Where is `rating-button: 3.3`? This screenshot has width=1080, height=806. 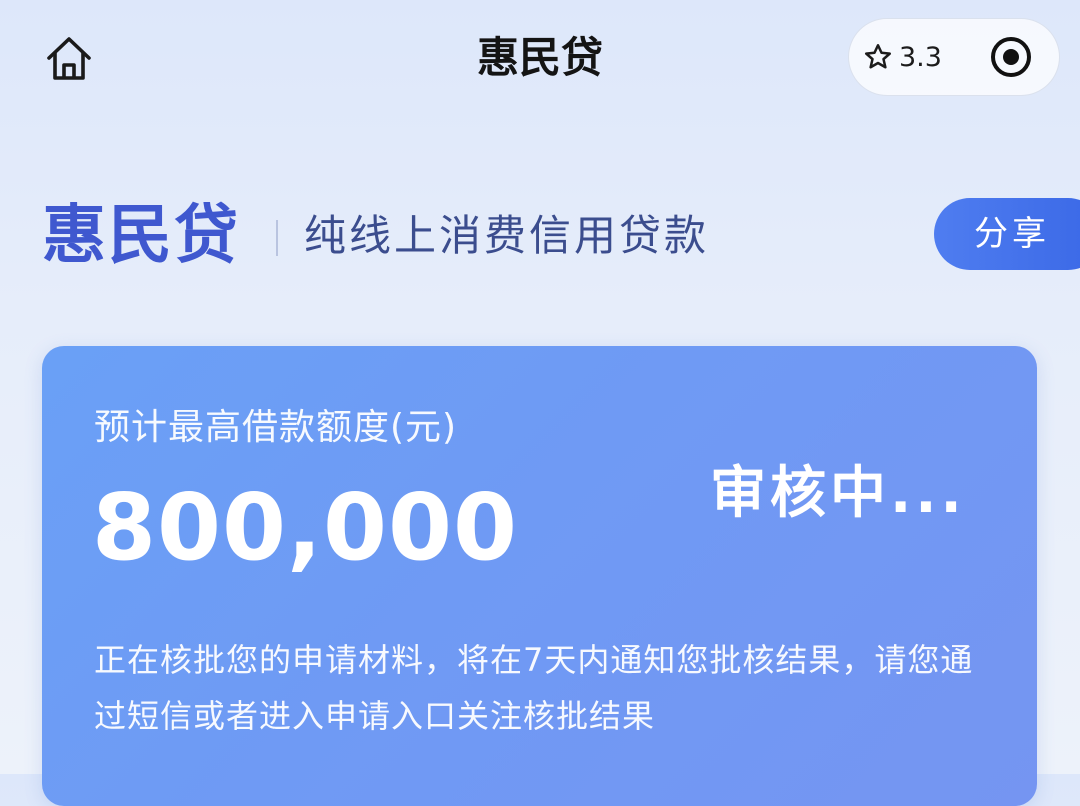 rating-button: 3.3 is located at coordinates (902, 57).